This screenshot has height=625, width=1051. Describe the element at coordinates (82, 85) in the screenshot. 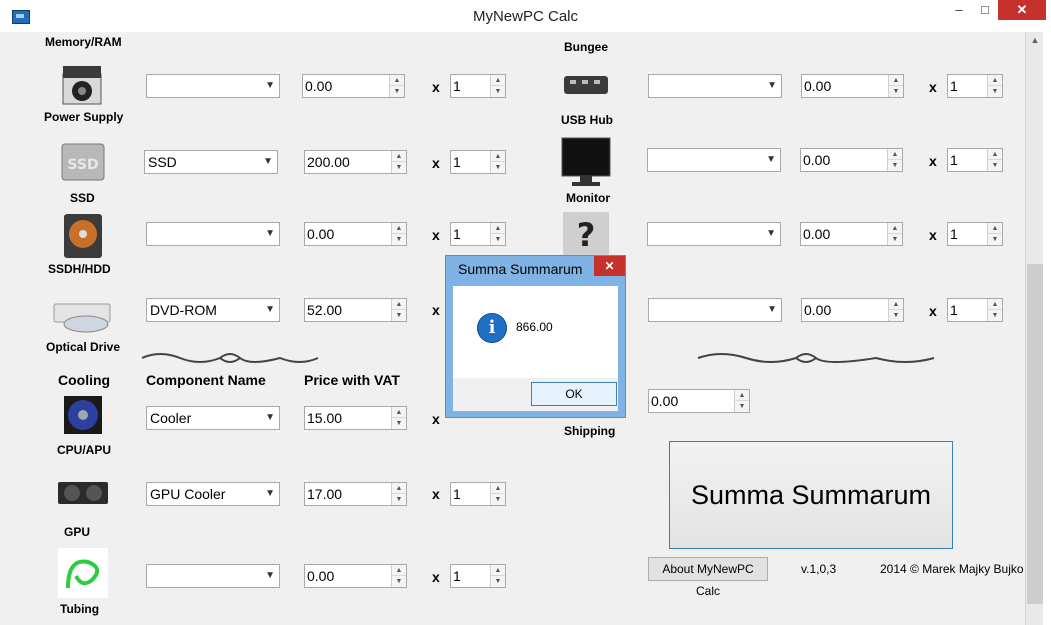

I see `power-supply-icon` at that location.